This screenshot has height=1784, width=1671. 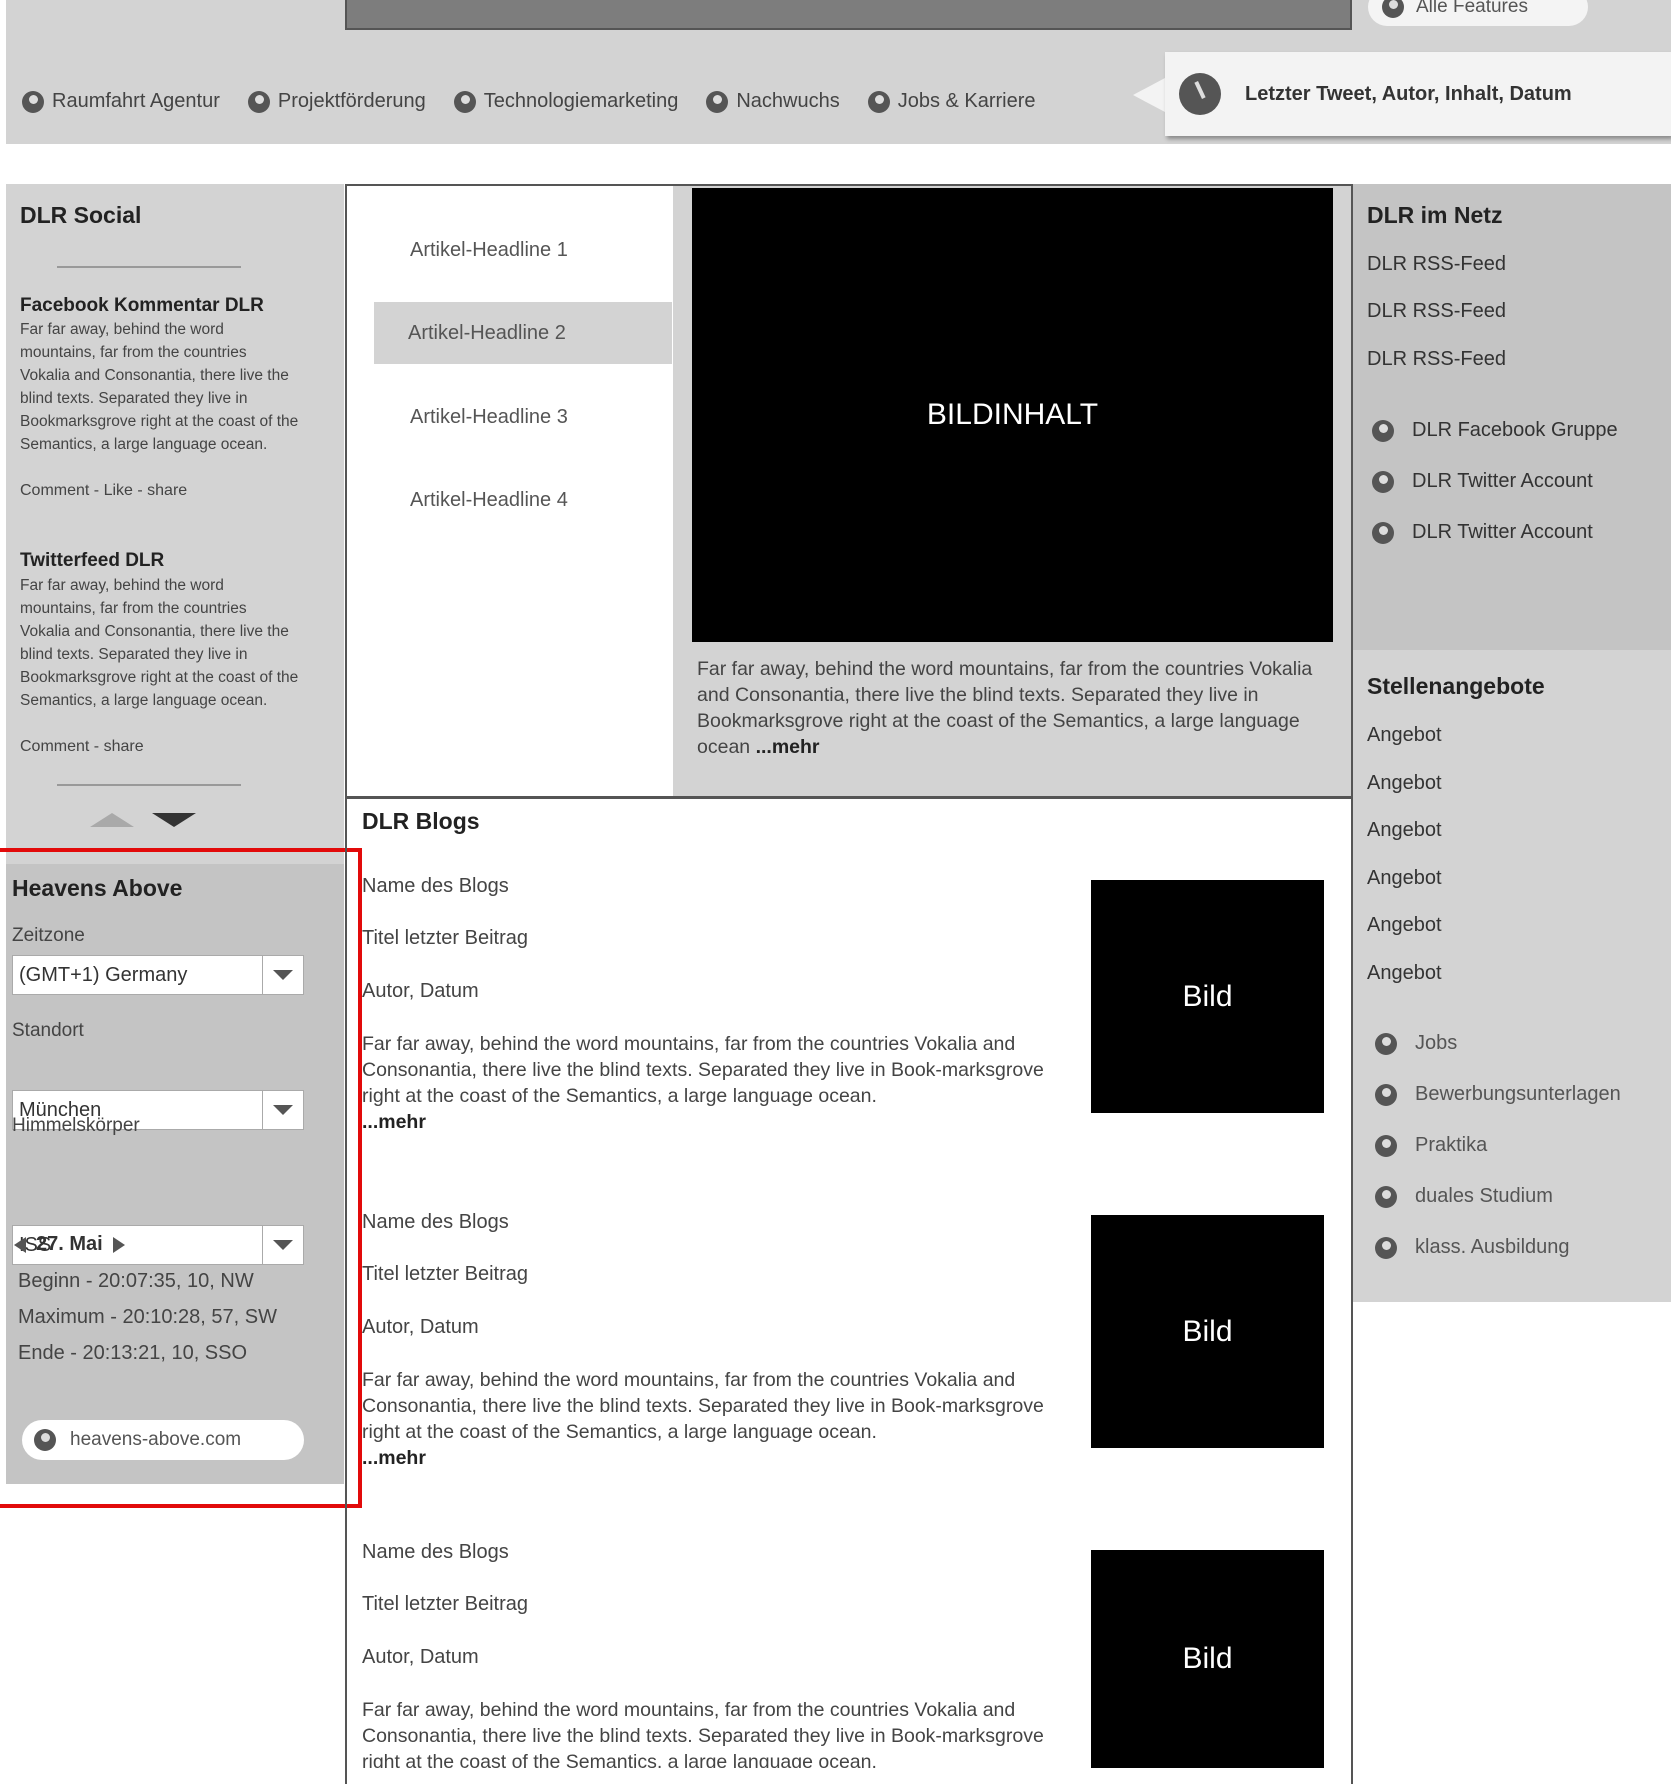 I want to click on social-title: DLR Social, so click(x=81, y=215).